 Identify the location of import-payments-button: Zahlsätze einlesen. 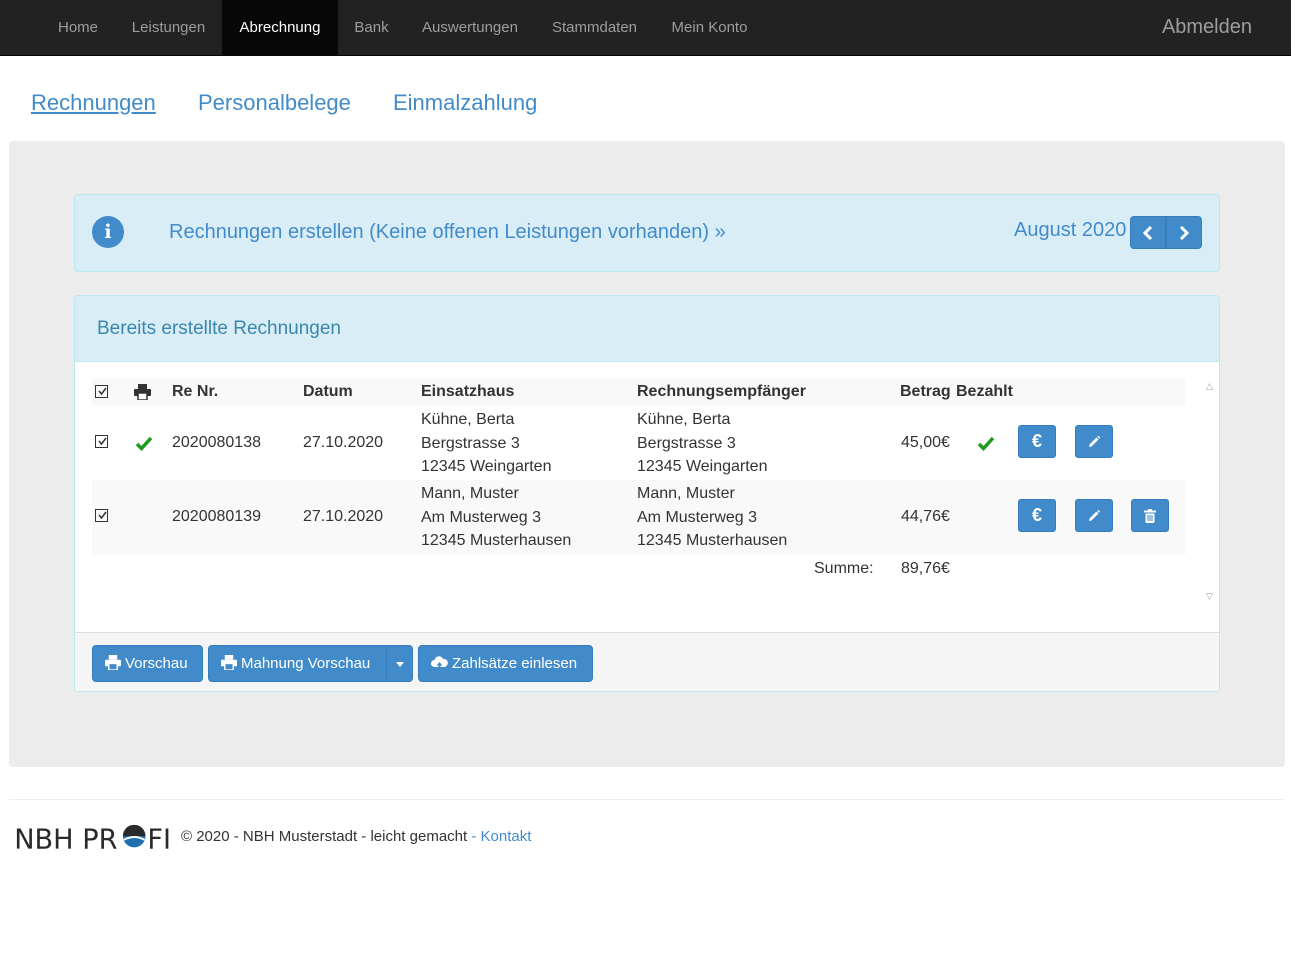
(505, 663).